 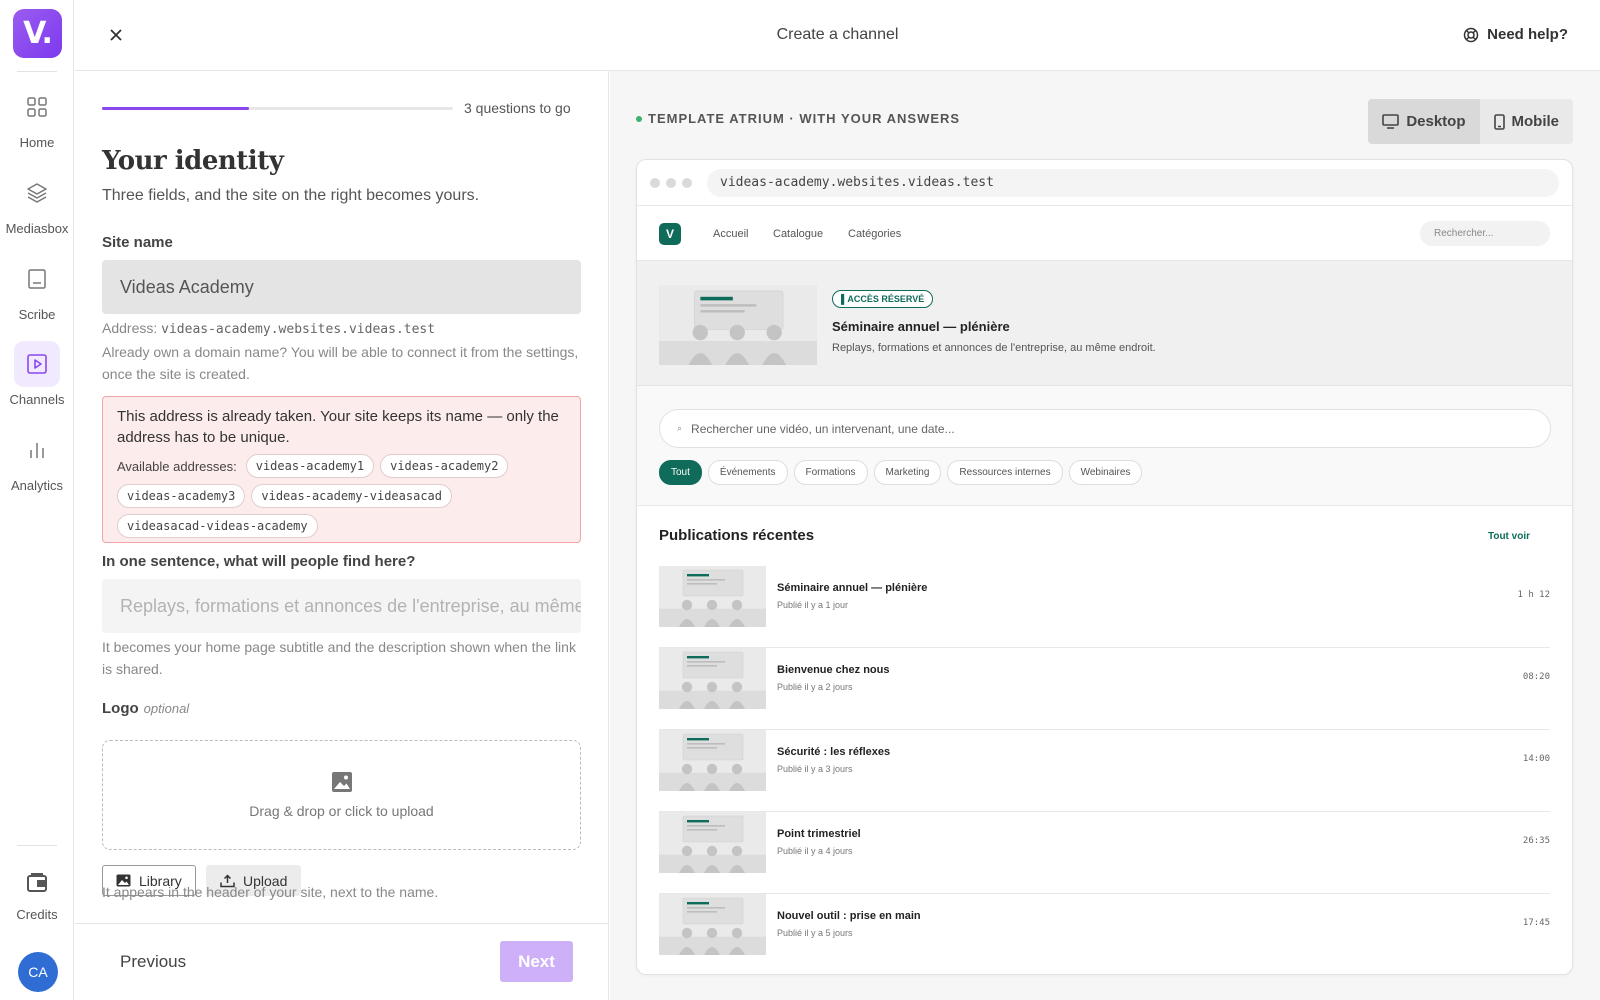 What do you see at coordinates (517, 108) in the screenshot?
I see `questions-left: 3 questions to go` at bounding box center [517, 108].